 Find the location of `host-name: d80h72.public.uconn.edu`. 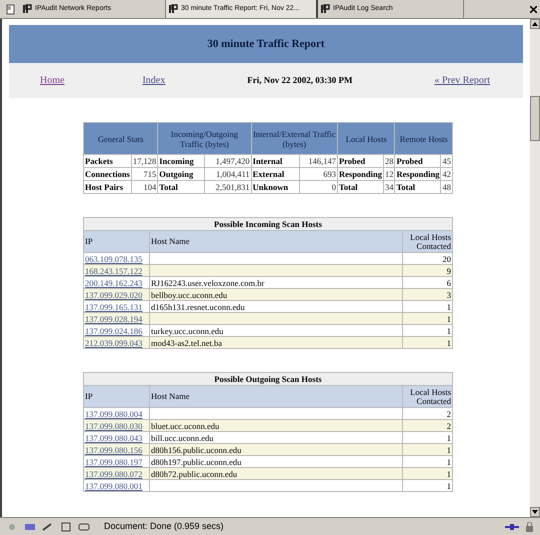

host-name: d80h72.public.uconn.edu is located at coordinates (194, 473).